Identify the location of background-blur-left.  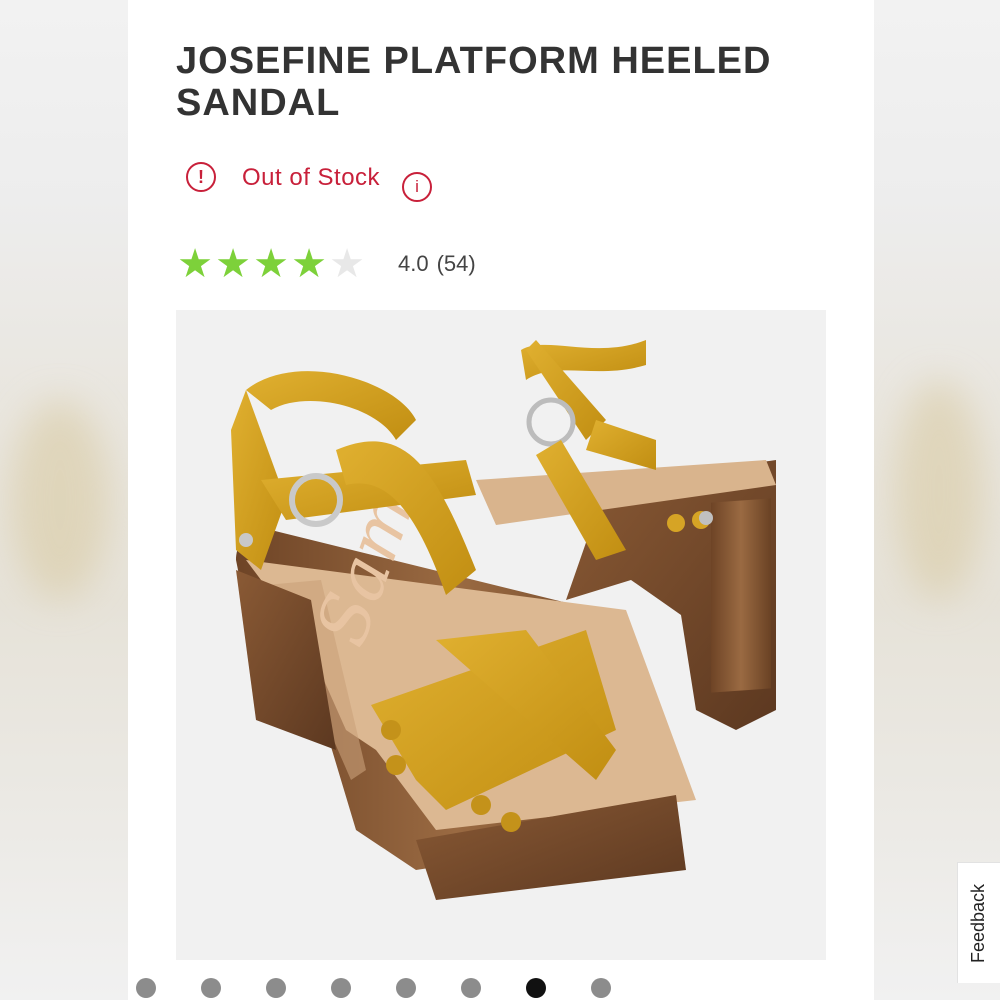
(64, 500).